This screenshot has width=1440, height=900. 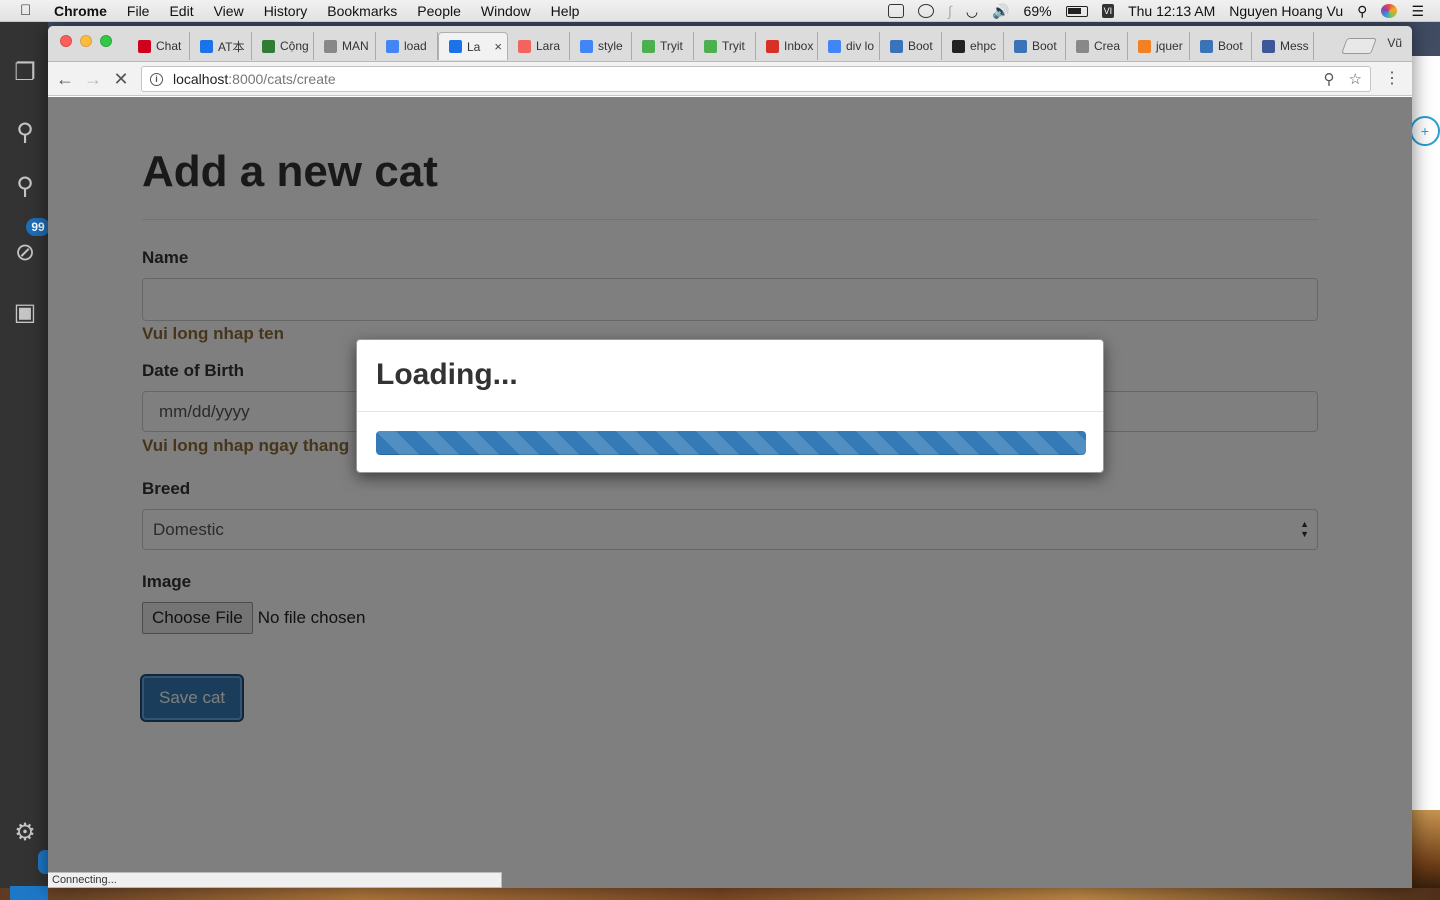 I want to click on tab-label: Lara, so click(x=548, y=46).